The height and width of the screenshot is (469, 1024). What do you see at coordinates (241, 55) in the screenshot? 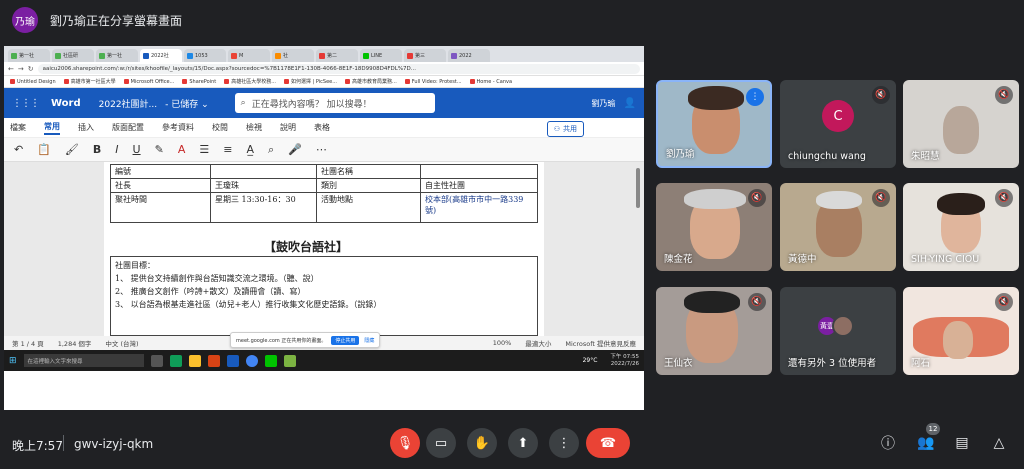
I see `tab-label: M` at bounding box center [241, 55].